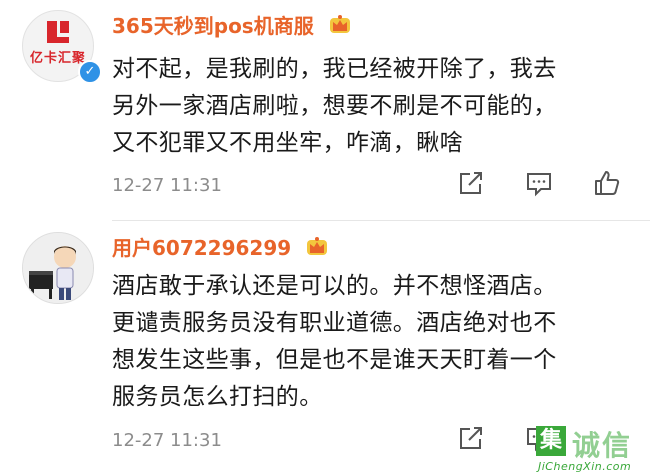 This screenshot has height=474, width=650. What do you see at coordinates (217, 397) in the screenshot?
I see `comment-line: 服务员怎么打扫的。` at bounding box center [217, 397].